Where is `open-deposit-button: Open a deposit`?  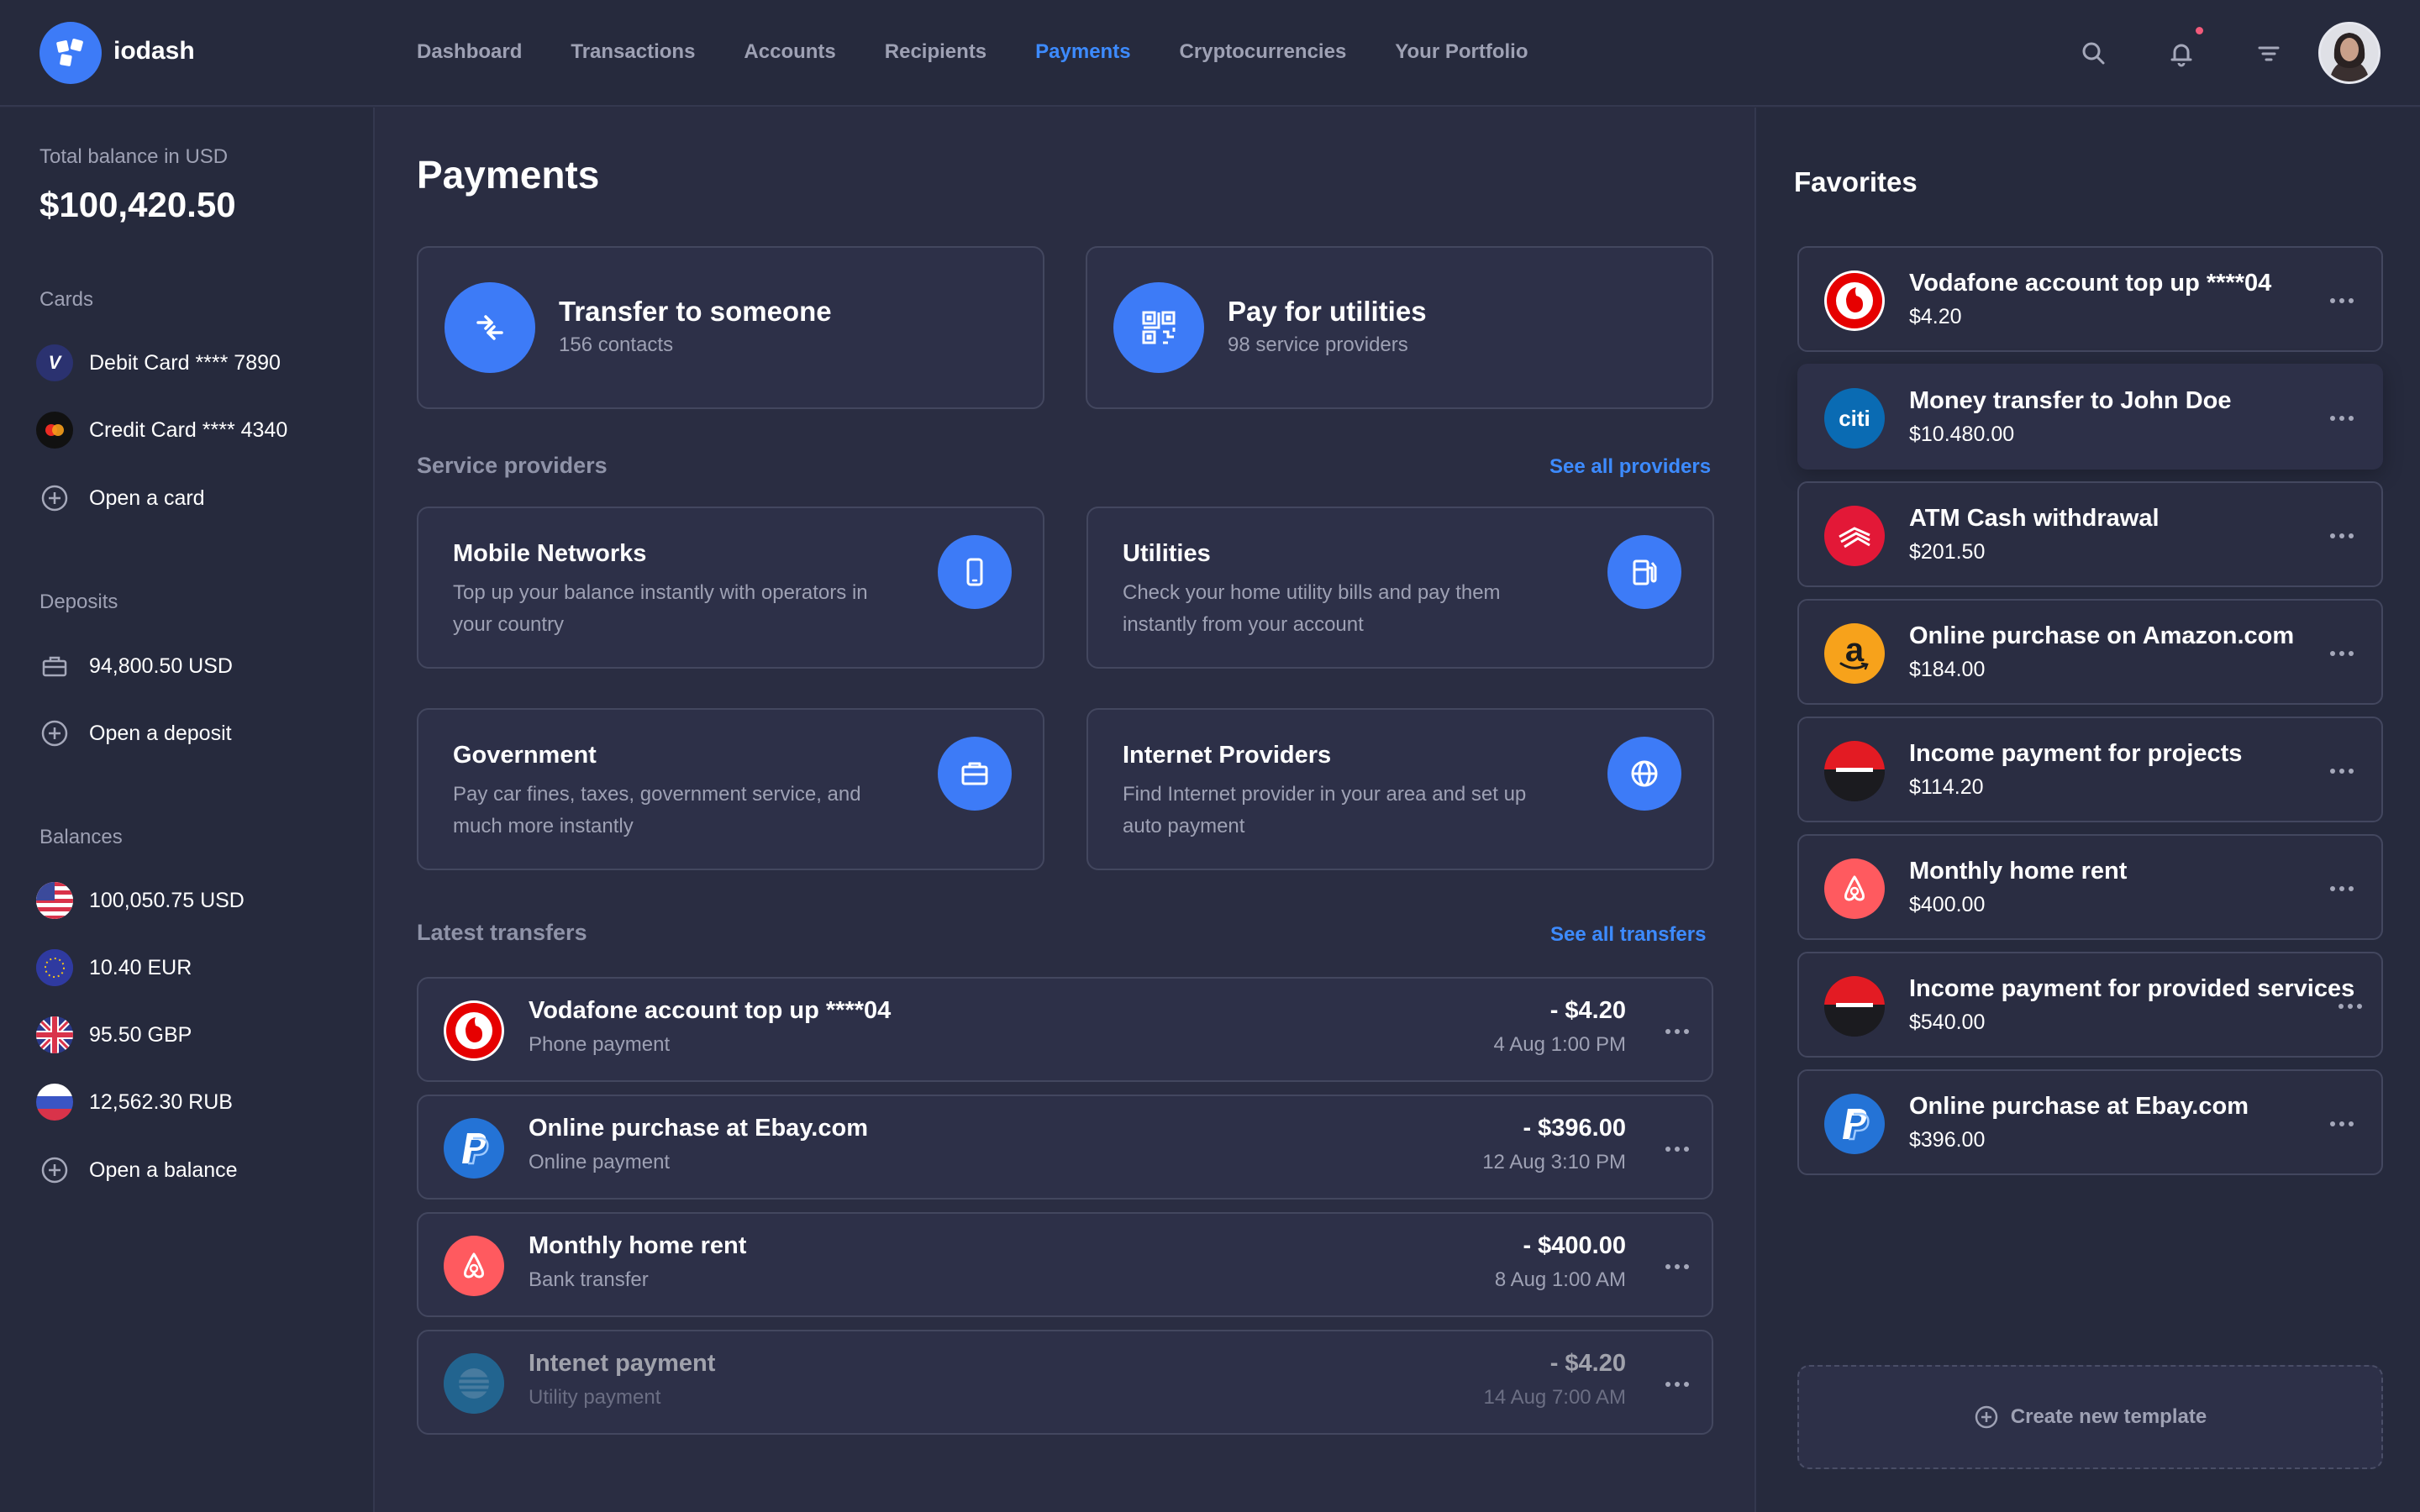
open-deposit-button: Open a deposit is located at coordinates (134, 733).